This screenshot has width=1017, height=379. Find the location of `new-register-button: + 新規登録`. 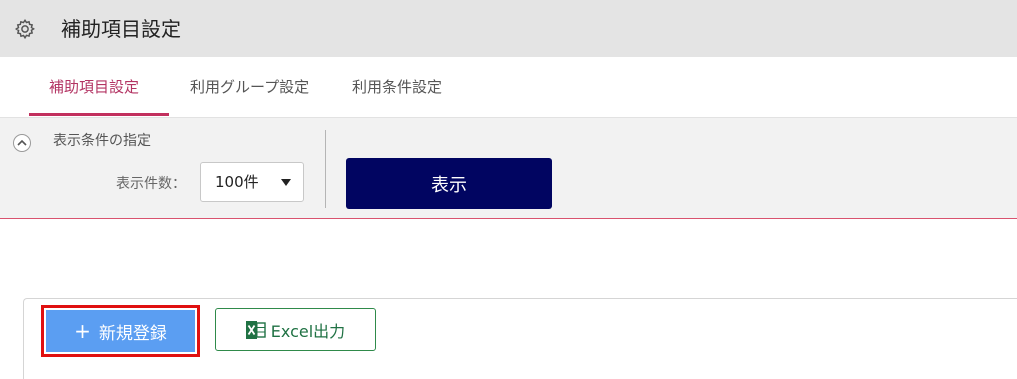

new-register-button: + 新規登録 is located at coordinates (120, 331).